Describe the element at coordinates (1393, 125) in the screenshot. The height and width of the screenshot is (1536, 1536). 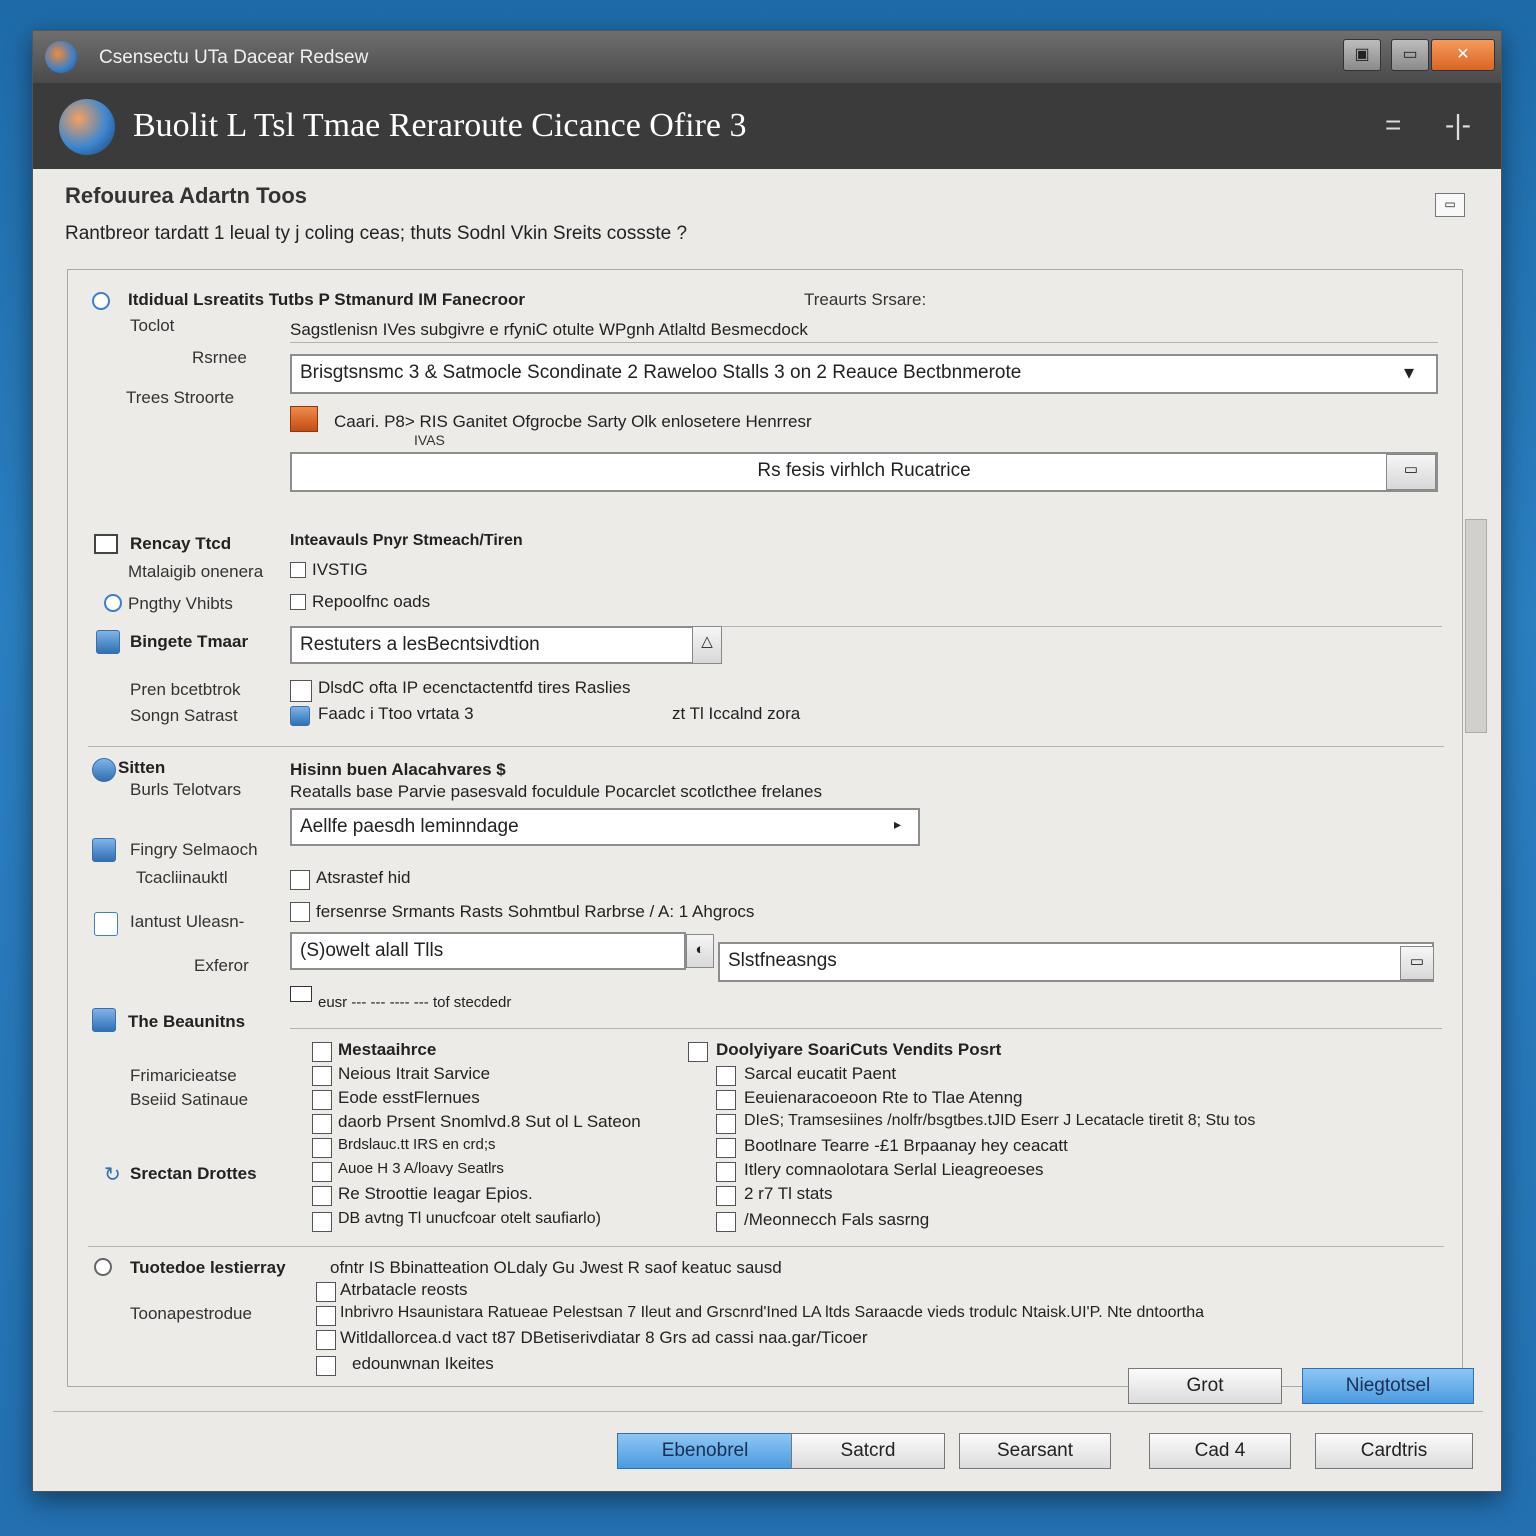
I see `menu-icon: =` at that location.